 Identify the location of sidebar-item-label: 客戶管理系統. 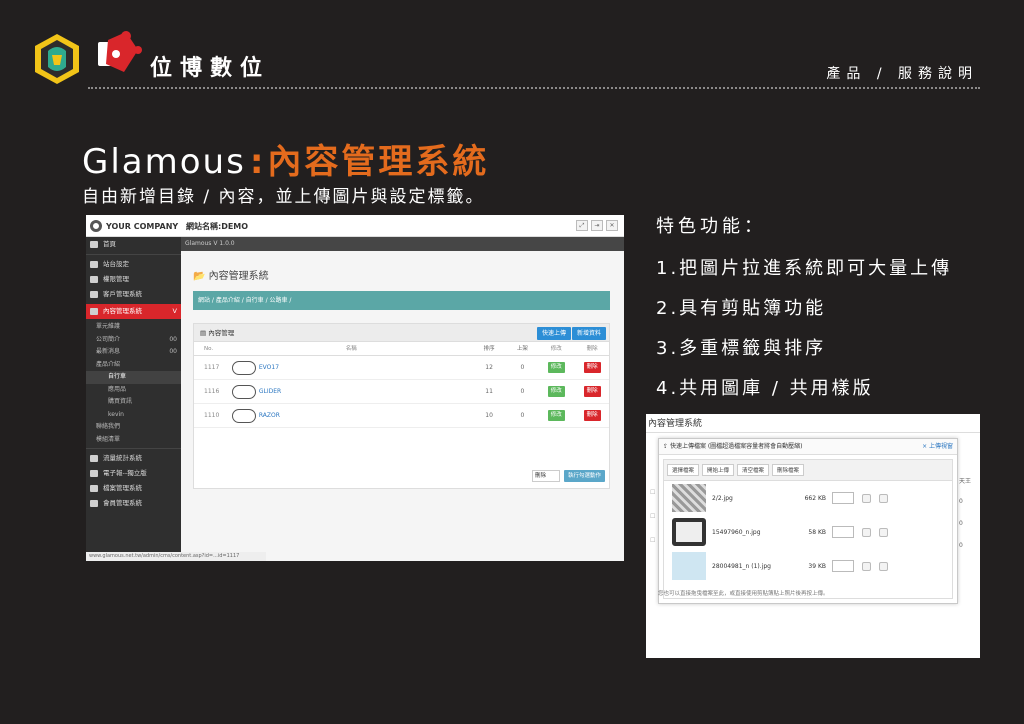
(122, 294).